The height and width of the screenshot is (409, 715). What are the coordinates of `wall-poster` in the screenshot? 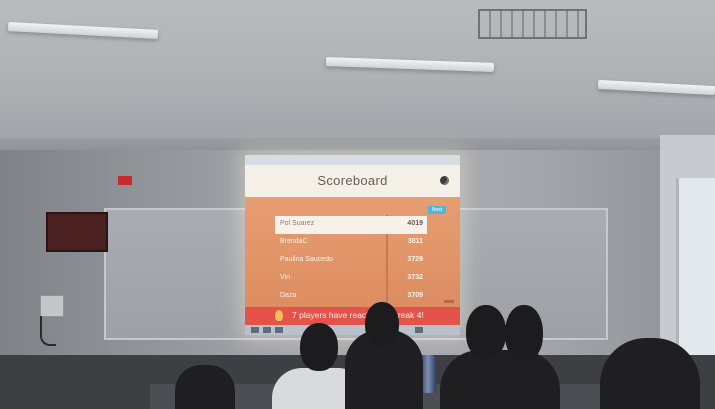 It's located at (77, 232).